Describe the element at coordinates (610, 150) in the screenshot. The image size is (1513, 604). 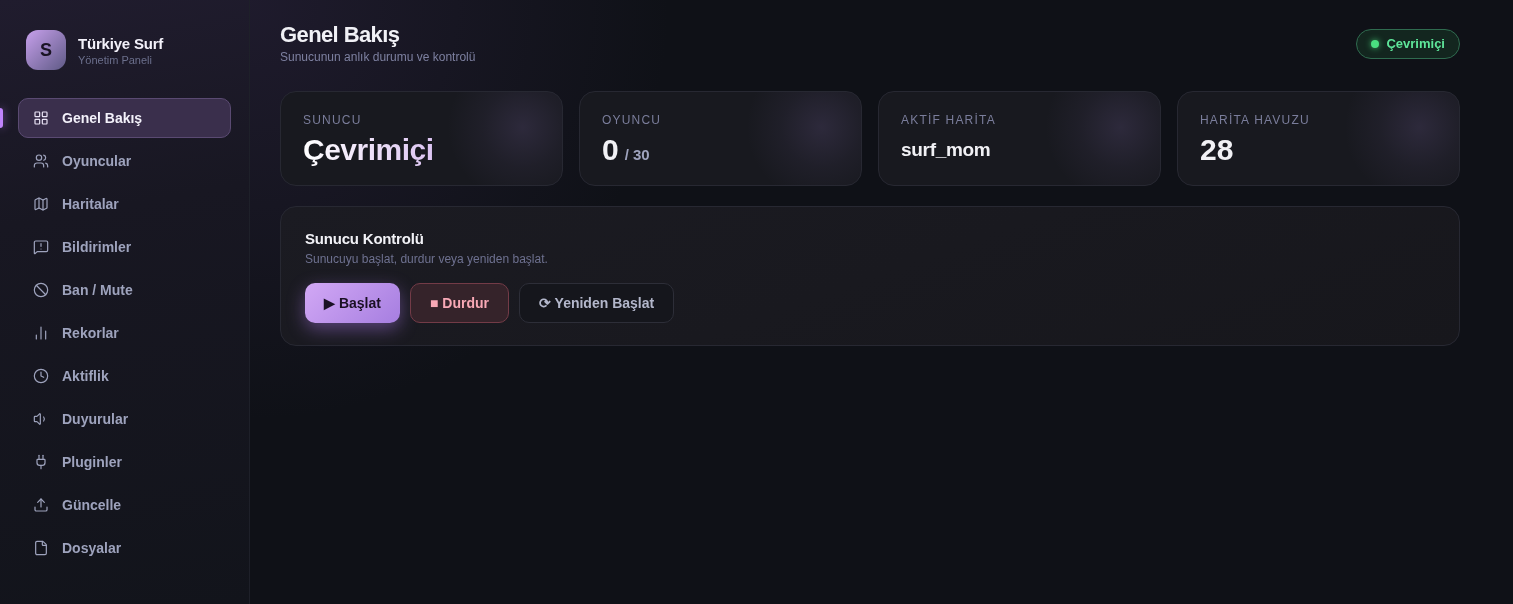
I see `stat-value: 0` at that location.